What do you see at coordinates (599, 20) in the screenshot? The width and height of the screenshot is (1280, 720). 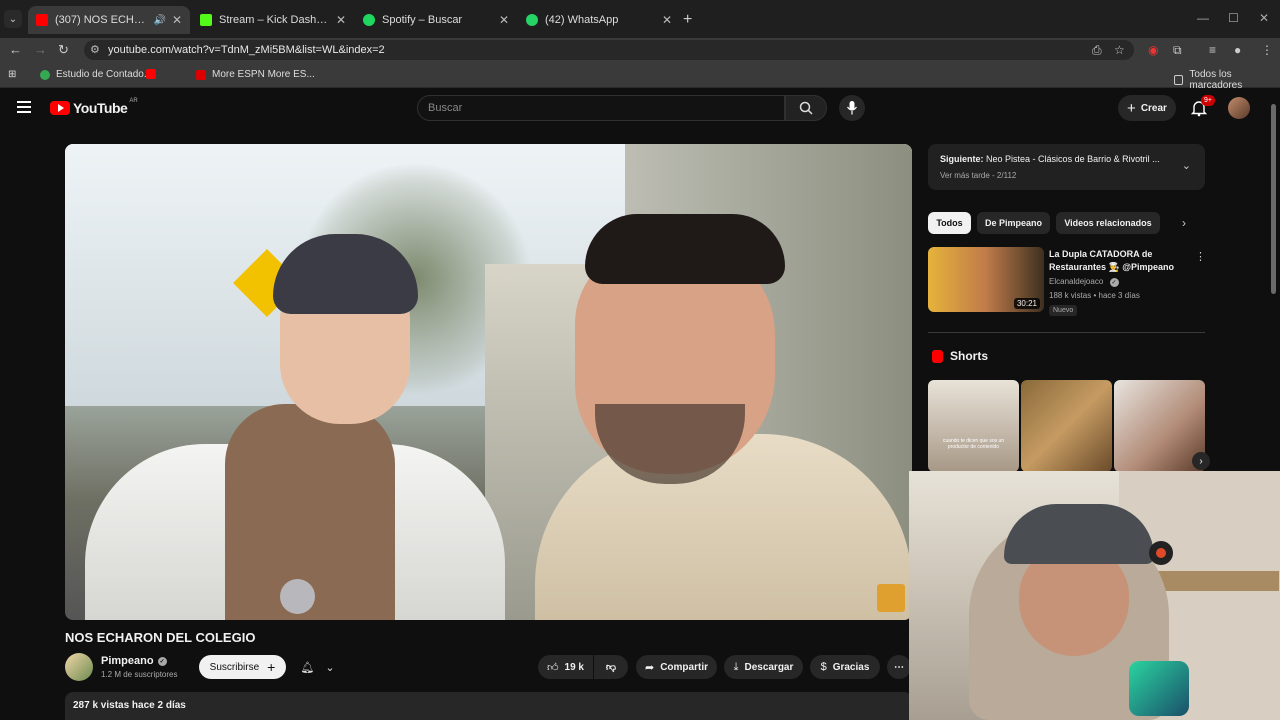 I see `tab-whatsapp: (42) WhatsApp ✕` at bounding box center [599, 20].